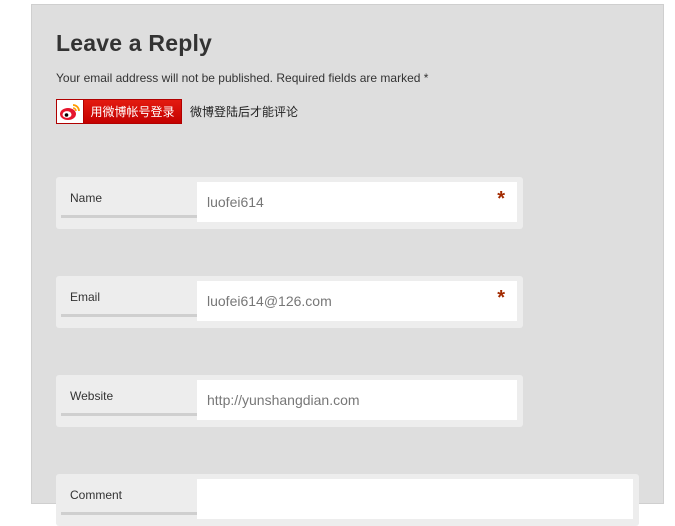  What do you see at coordinates (244, 112) in the screenshot?
I see `weibo-login-hint: 微博登陆后才能评论` at bounding box center [244, 112].